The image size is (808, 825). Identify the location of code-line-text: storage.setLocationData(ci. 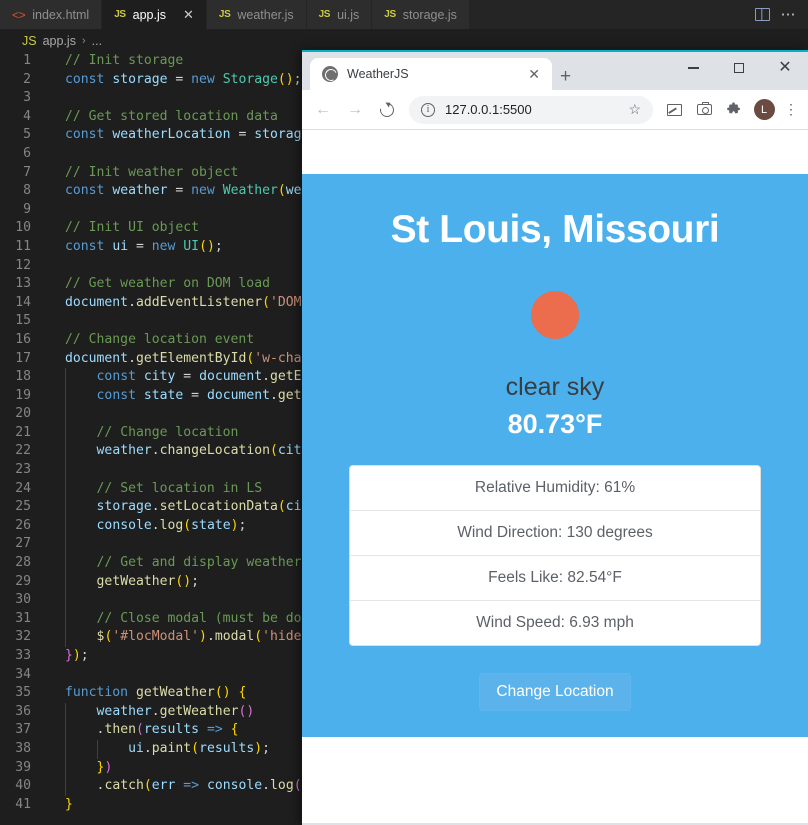
(173, 507).